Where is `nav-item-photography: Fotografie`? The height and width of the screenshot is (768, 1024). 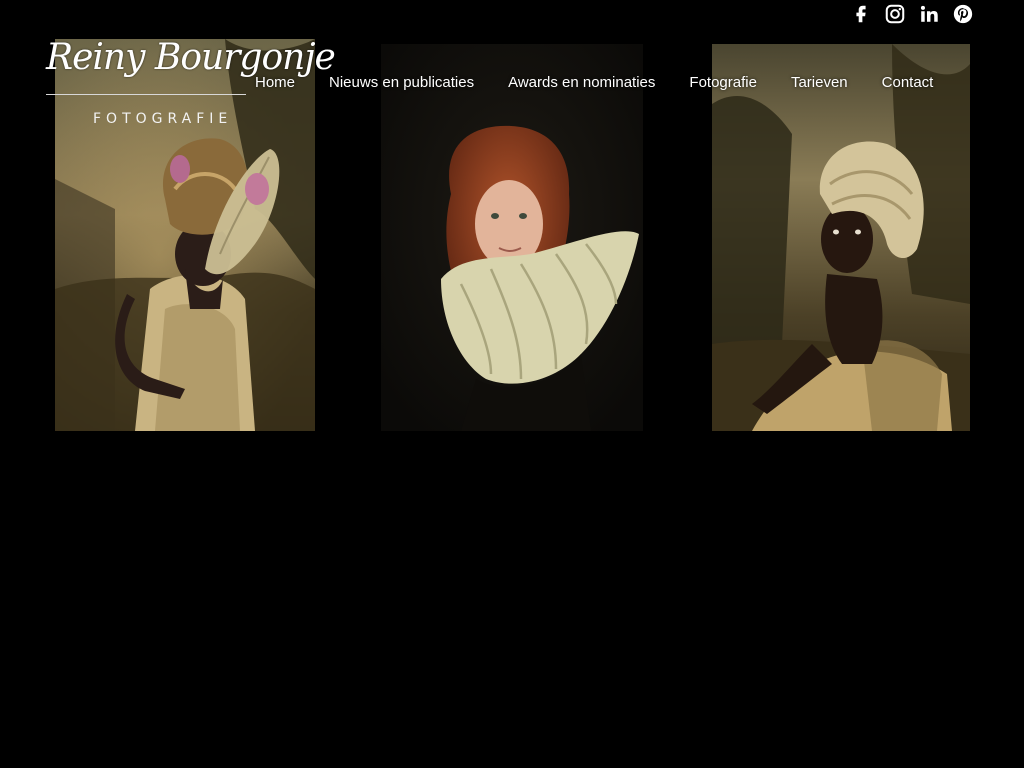 nav-item-photography: Fotografie is located at coordinates (723, 83).